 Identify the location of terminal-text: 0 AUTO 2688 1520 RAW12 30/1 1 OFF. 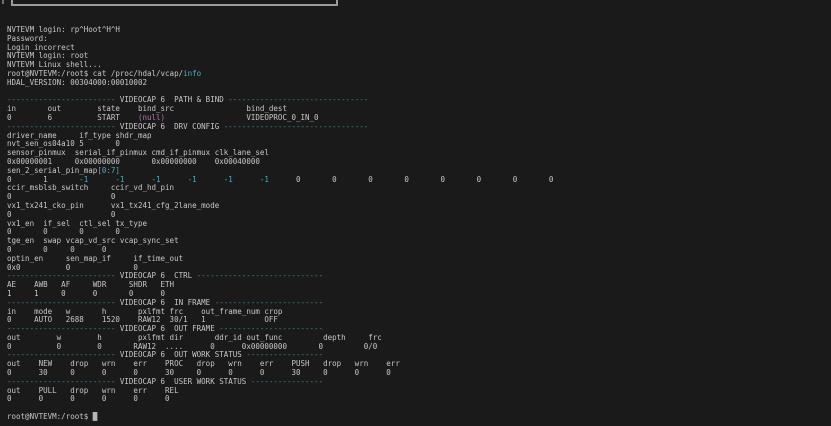
(142, 320).